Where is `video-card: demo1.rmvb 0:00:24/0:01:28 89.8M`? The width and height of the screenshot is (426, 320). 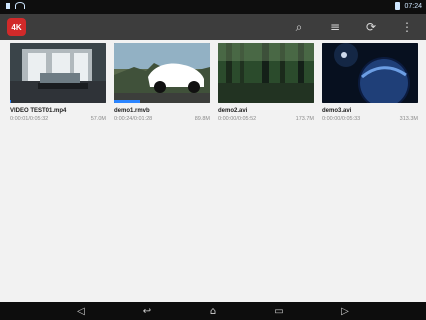
video-card: demo1.rmvb 0:00:24/0:01:28 89.8M is located at coordinates (162, 82).